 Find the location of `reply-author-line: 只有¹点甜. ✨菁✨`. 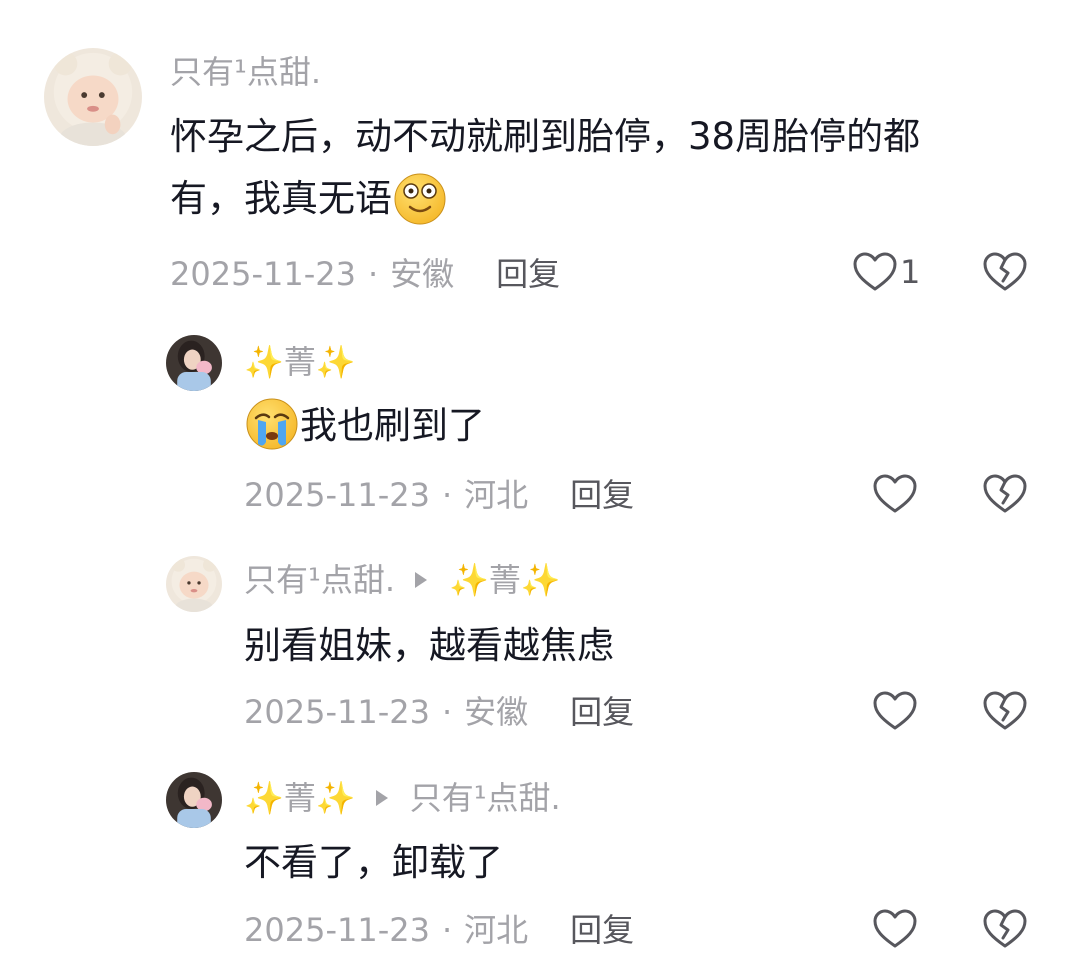

reply-author-line: 只有¹点甜. ✨菁✨ is located at coordinates (402, 580).